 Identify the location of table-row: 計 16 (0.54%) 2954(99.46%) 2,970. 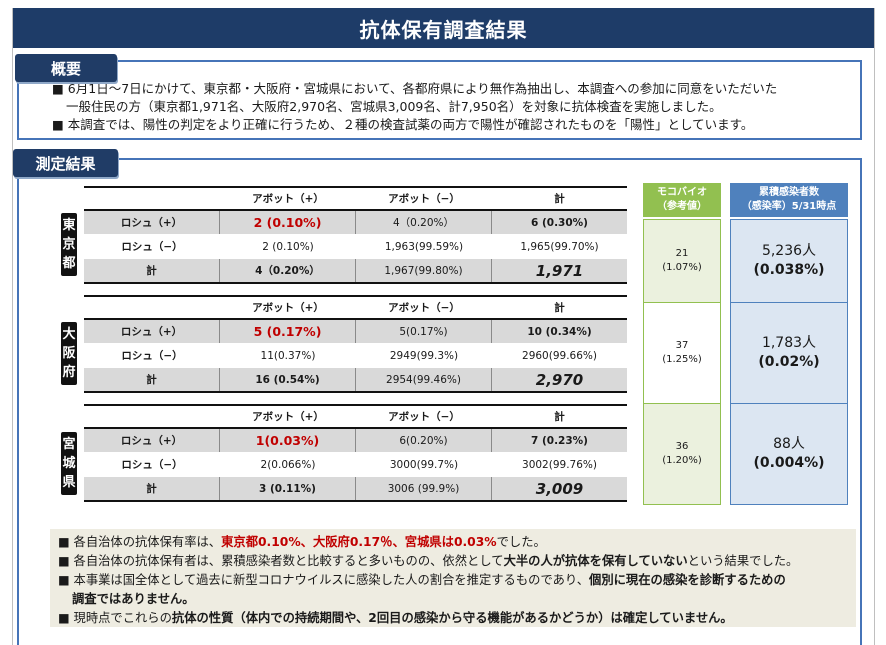
(355, 380).